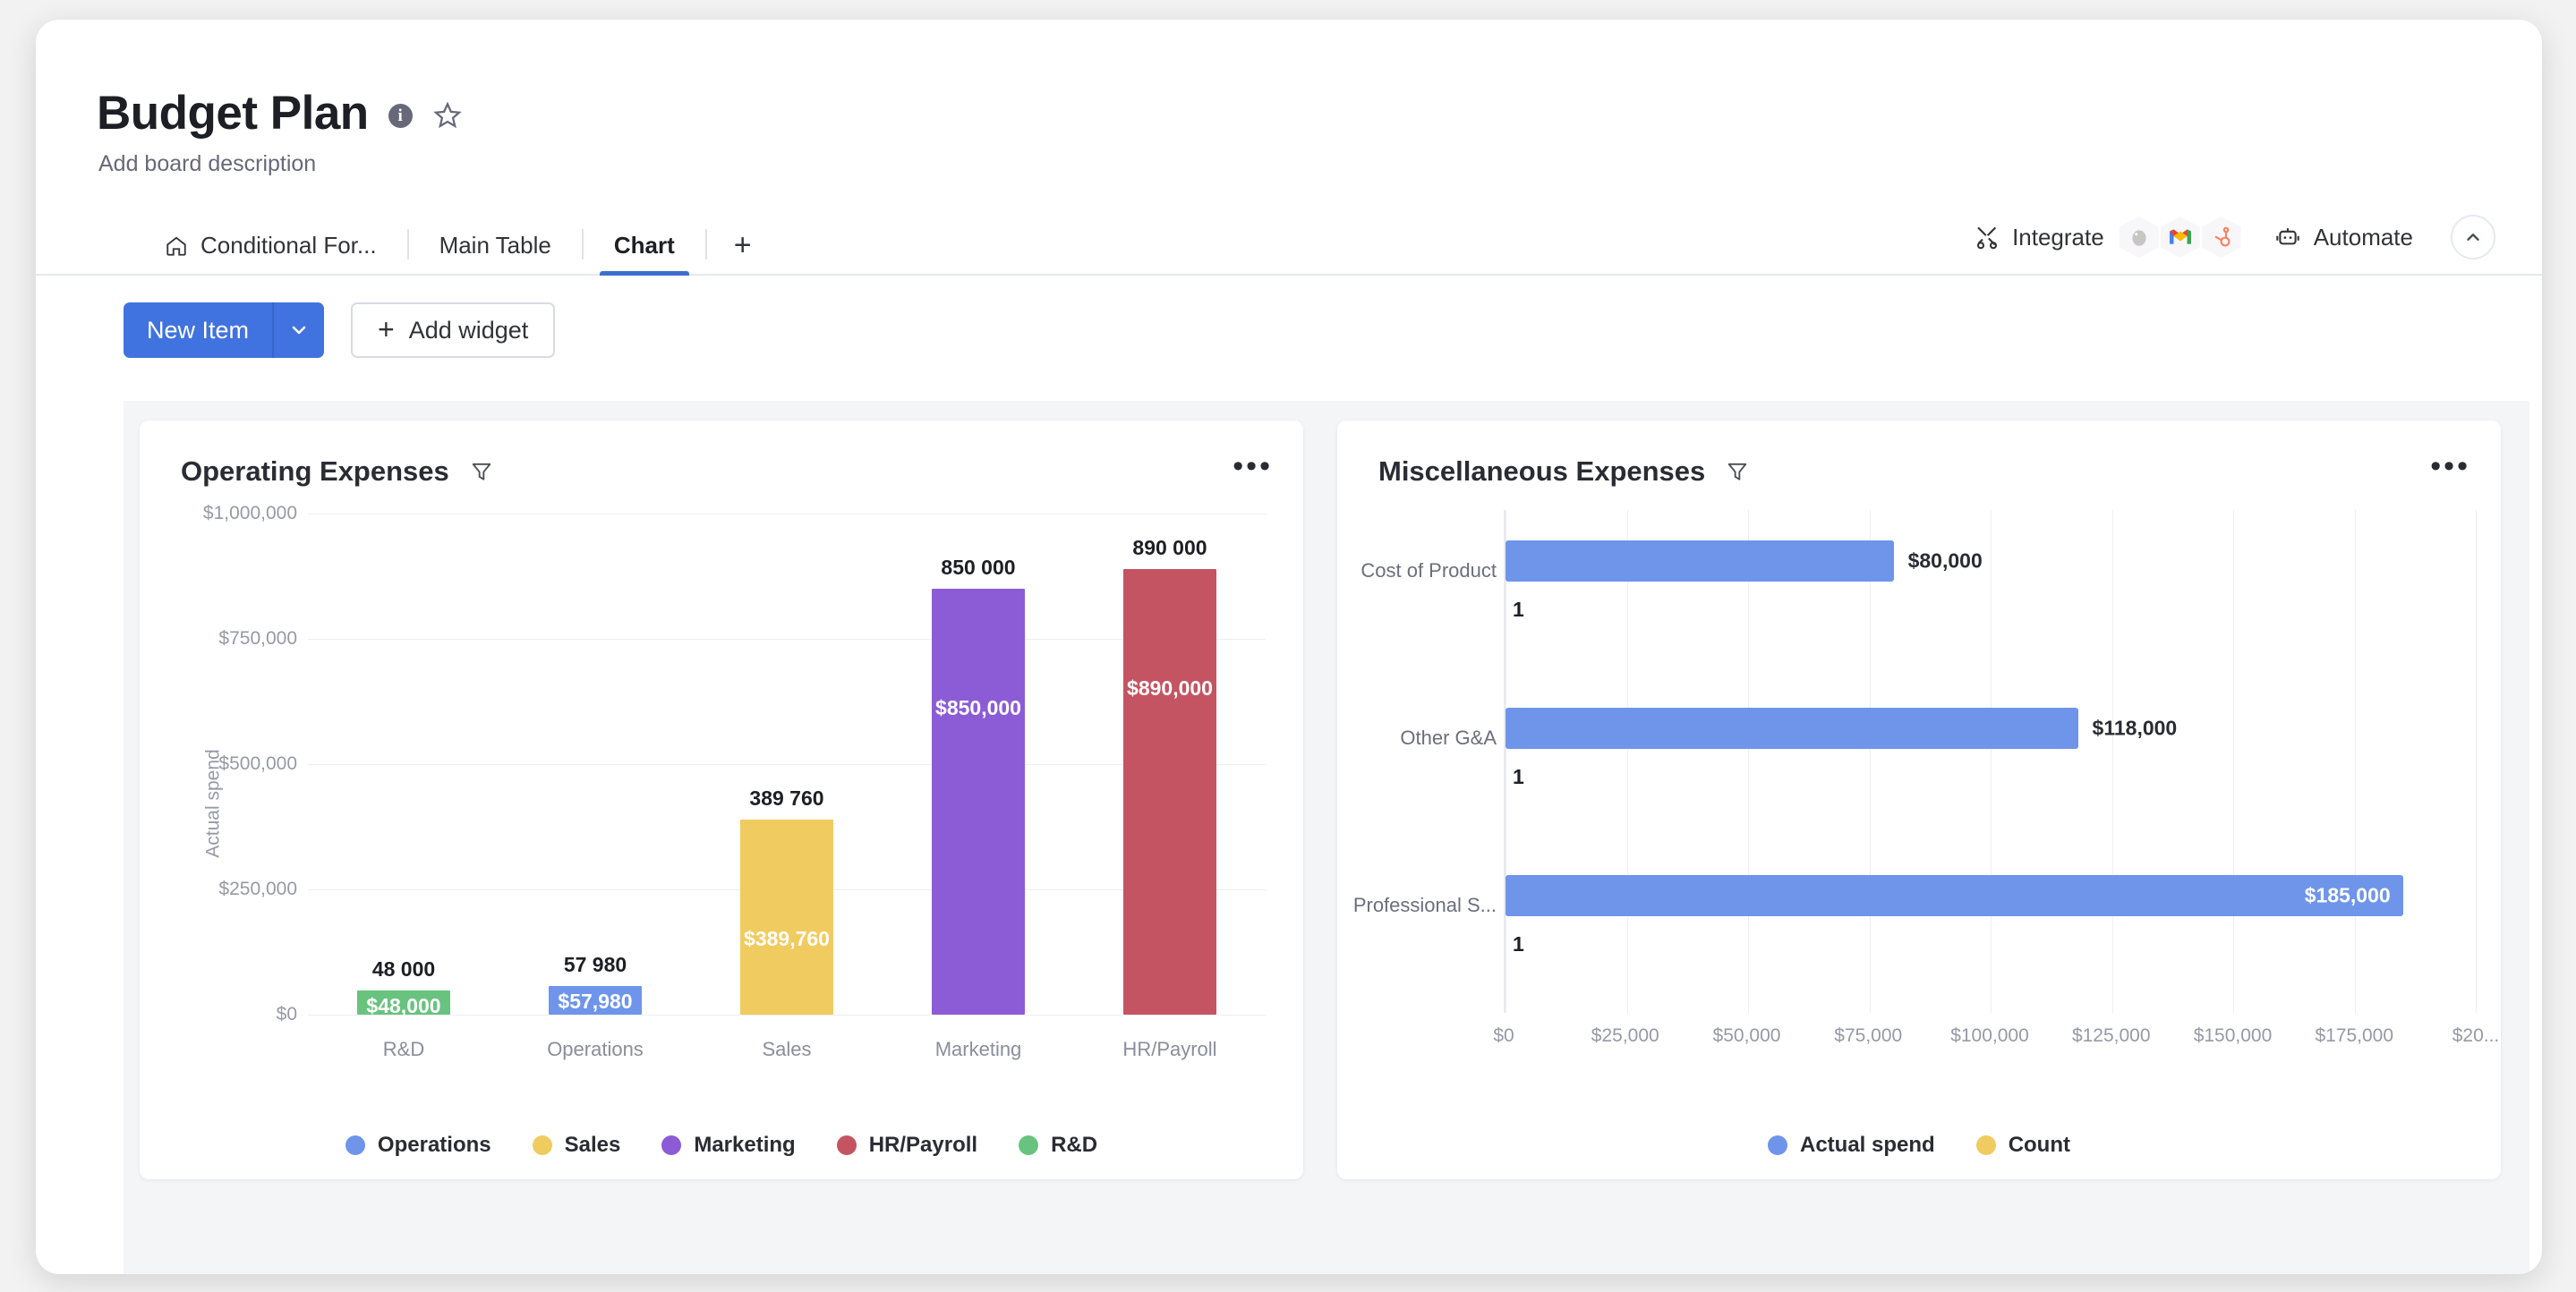 This screenshot has width=2576, height=1292. Describe the element at coordinates (787, 1049) in the screenshot. I see `x-axis-category-label: Sales` at that location.